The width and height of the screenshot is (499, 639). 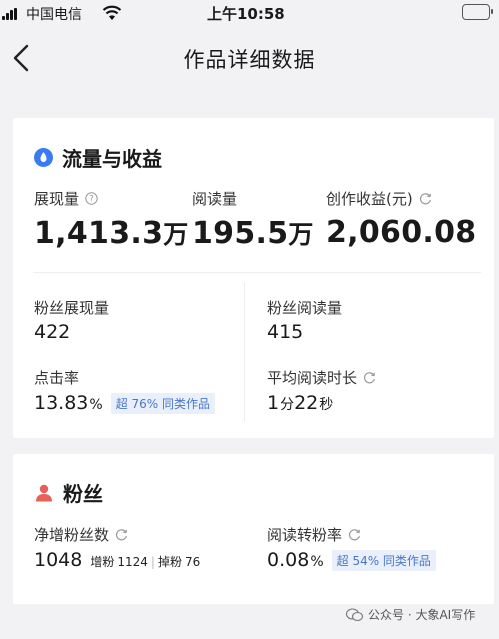 What do you see at coordinates (81, 534) in the screenshot?
I see `net-fans-label: 净增粉丝数` at bounding box center [81, 534].